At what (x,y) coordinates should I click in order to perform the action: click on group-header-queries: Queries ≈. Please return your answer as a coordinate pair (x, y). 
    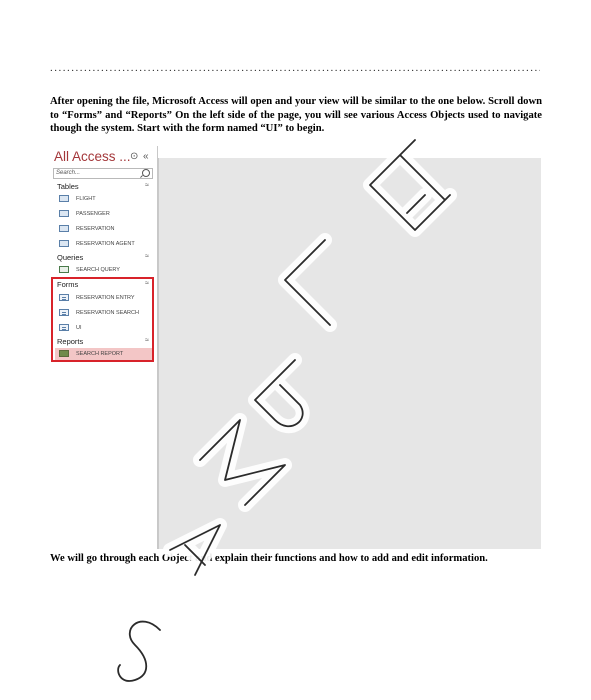
    Looking at the image, I should click on (105, 257).